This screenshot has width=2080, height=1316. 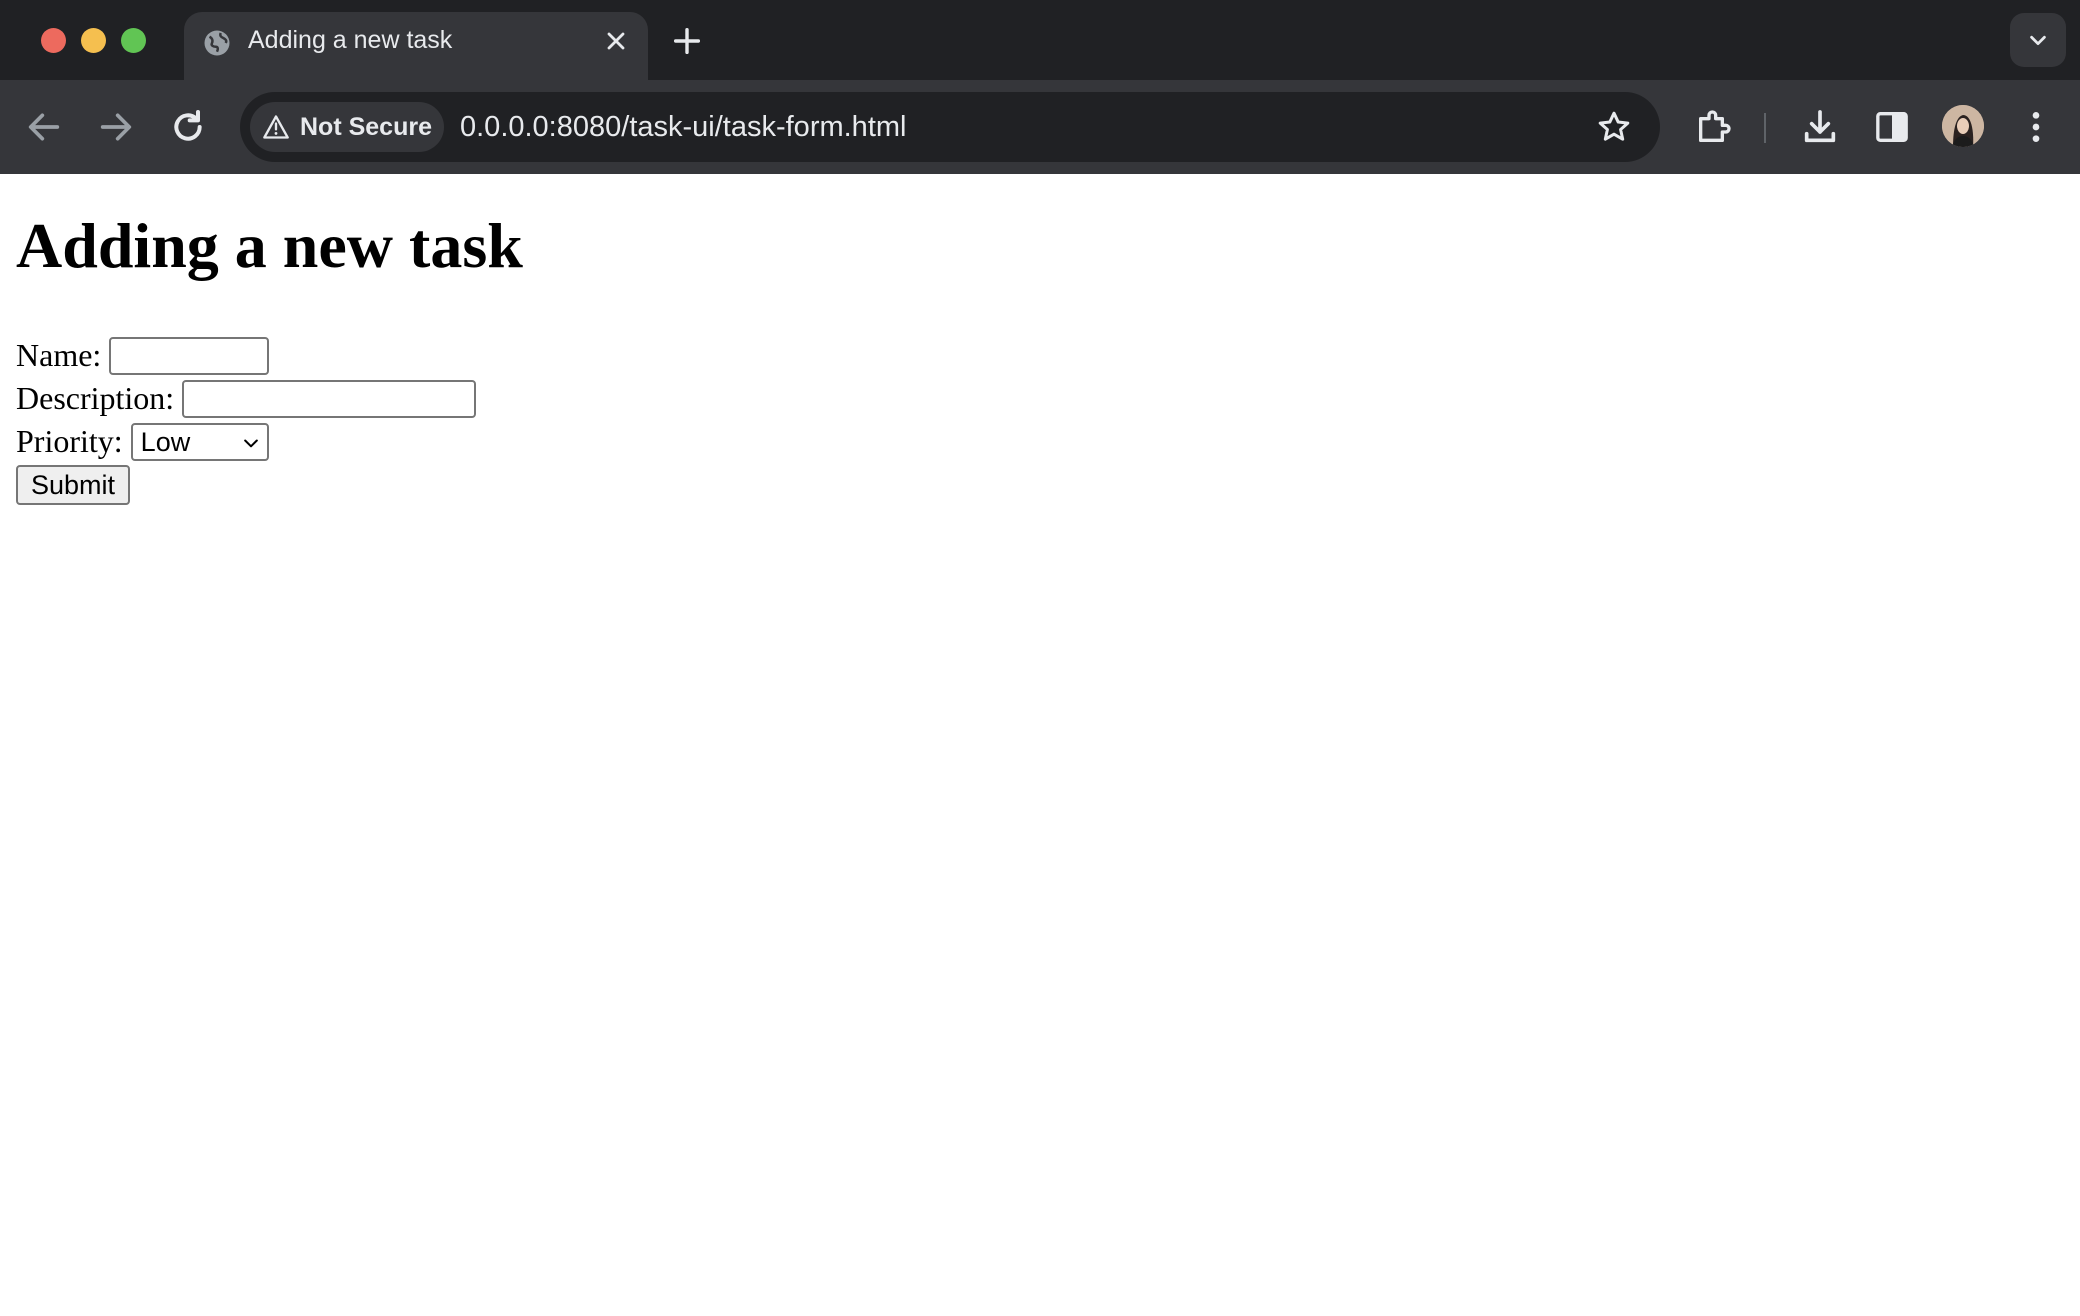 I want to click on plus-icon, so click(x=687, y=41).